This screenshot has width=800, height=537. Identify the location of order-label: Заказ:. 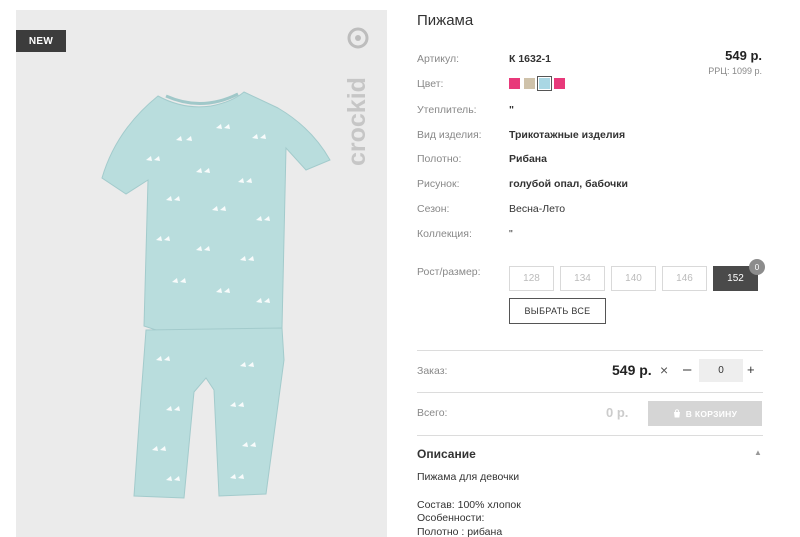
(432, 371).